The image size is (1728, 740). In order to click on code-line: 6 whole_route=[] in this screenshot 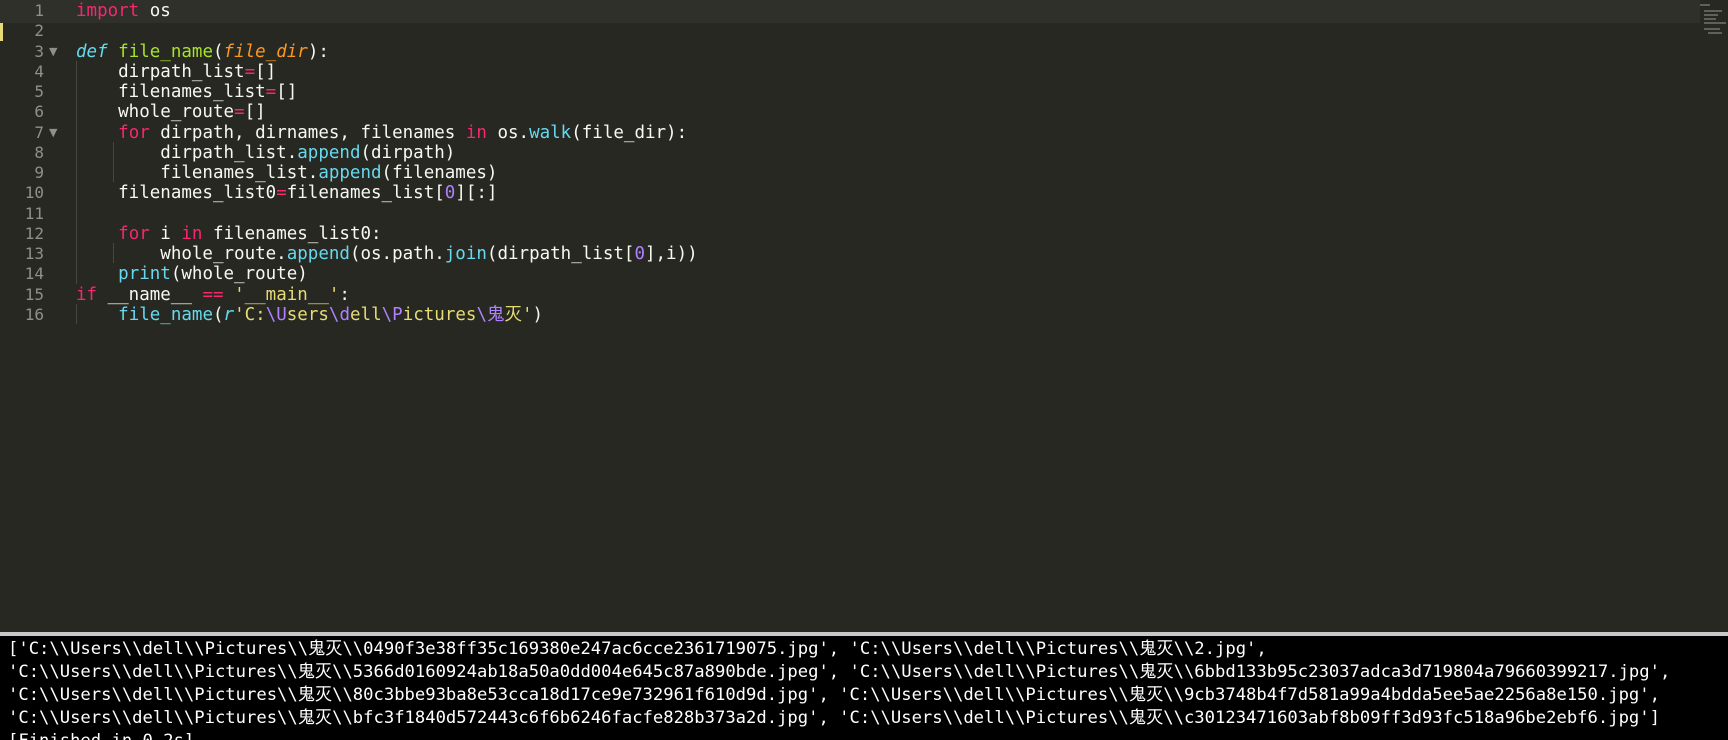, I will do `click(850, 112)`.